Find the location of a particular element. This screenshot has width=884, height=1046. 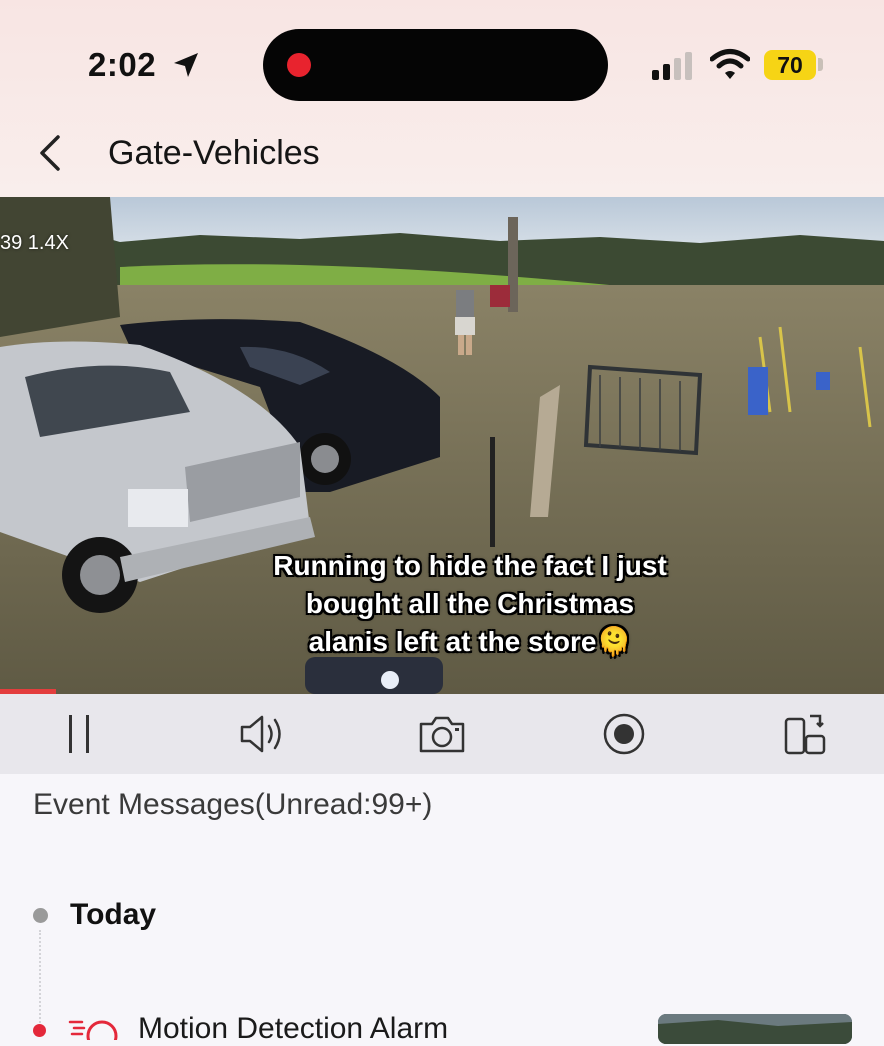

snapshot-button is located at coordinates (442, 734).